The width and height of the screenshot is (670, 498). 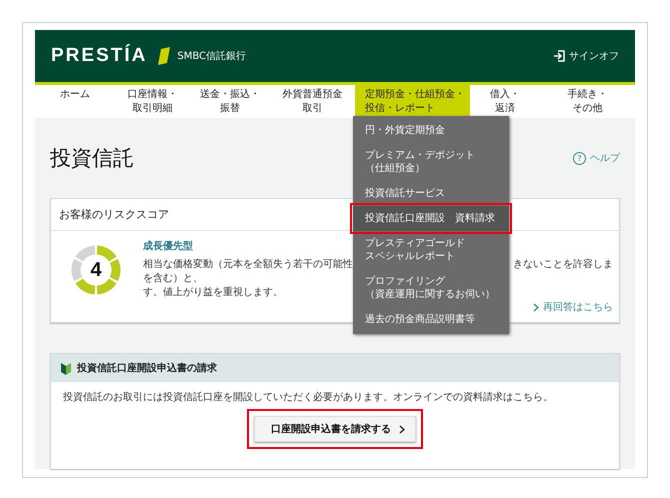 I want to click on risk-description: 相当な価格変動（元本を全額失う若干の可能性を含む）と、, so click(x=248, y=272).